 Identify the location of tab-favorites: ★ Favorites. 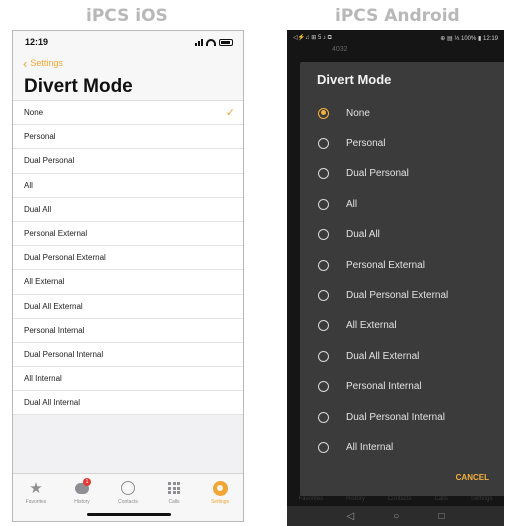
(36, 500).